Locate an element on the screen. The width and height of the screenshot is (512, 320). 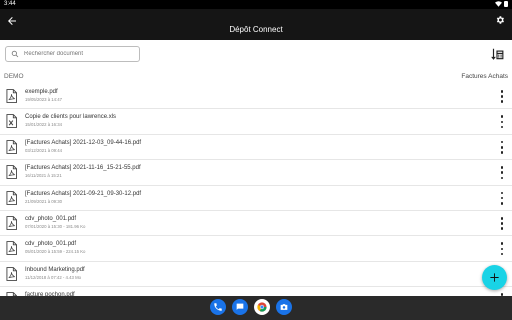
plus-icon is located at coordinates (494, 277).